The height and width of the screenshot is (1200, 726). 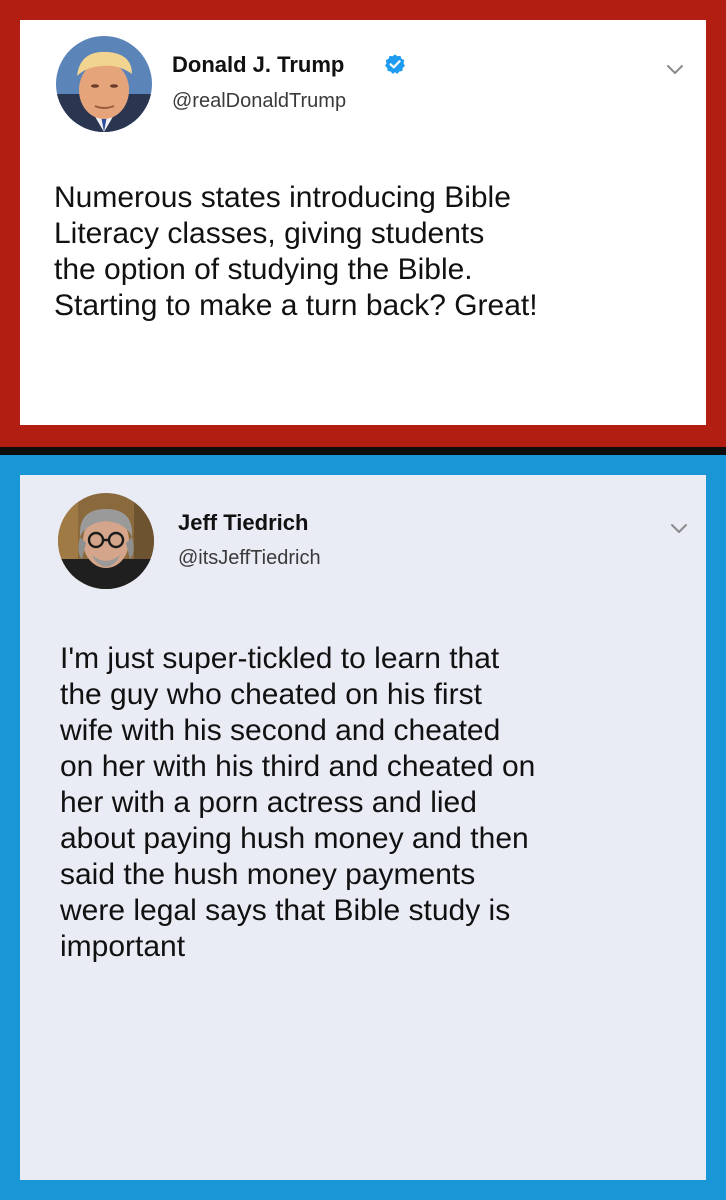 What do you see at coordinates (269, 233) in the screenshot?
I see `tweet-text-line: Literacy classes, giving students` at bounding box center [269, 233].